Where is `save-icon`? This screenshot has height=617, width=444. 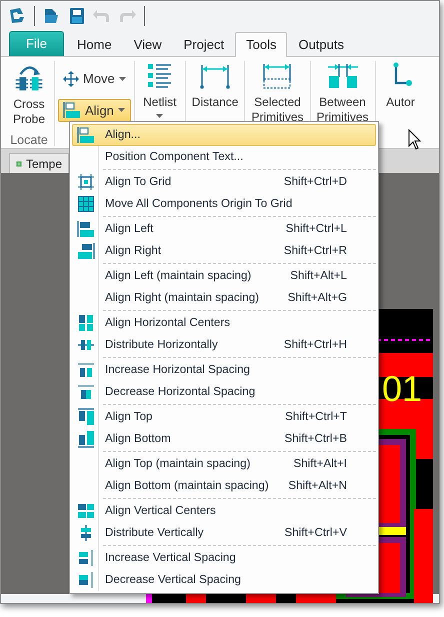 save-icon is located at coordinates (77, 16).